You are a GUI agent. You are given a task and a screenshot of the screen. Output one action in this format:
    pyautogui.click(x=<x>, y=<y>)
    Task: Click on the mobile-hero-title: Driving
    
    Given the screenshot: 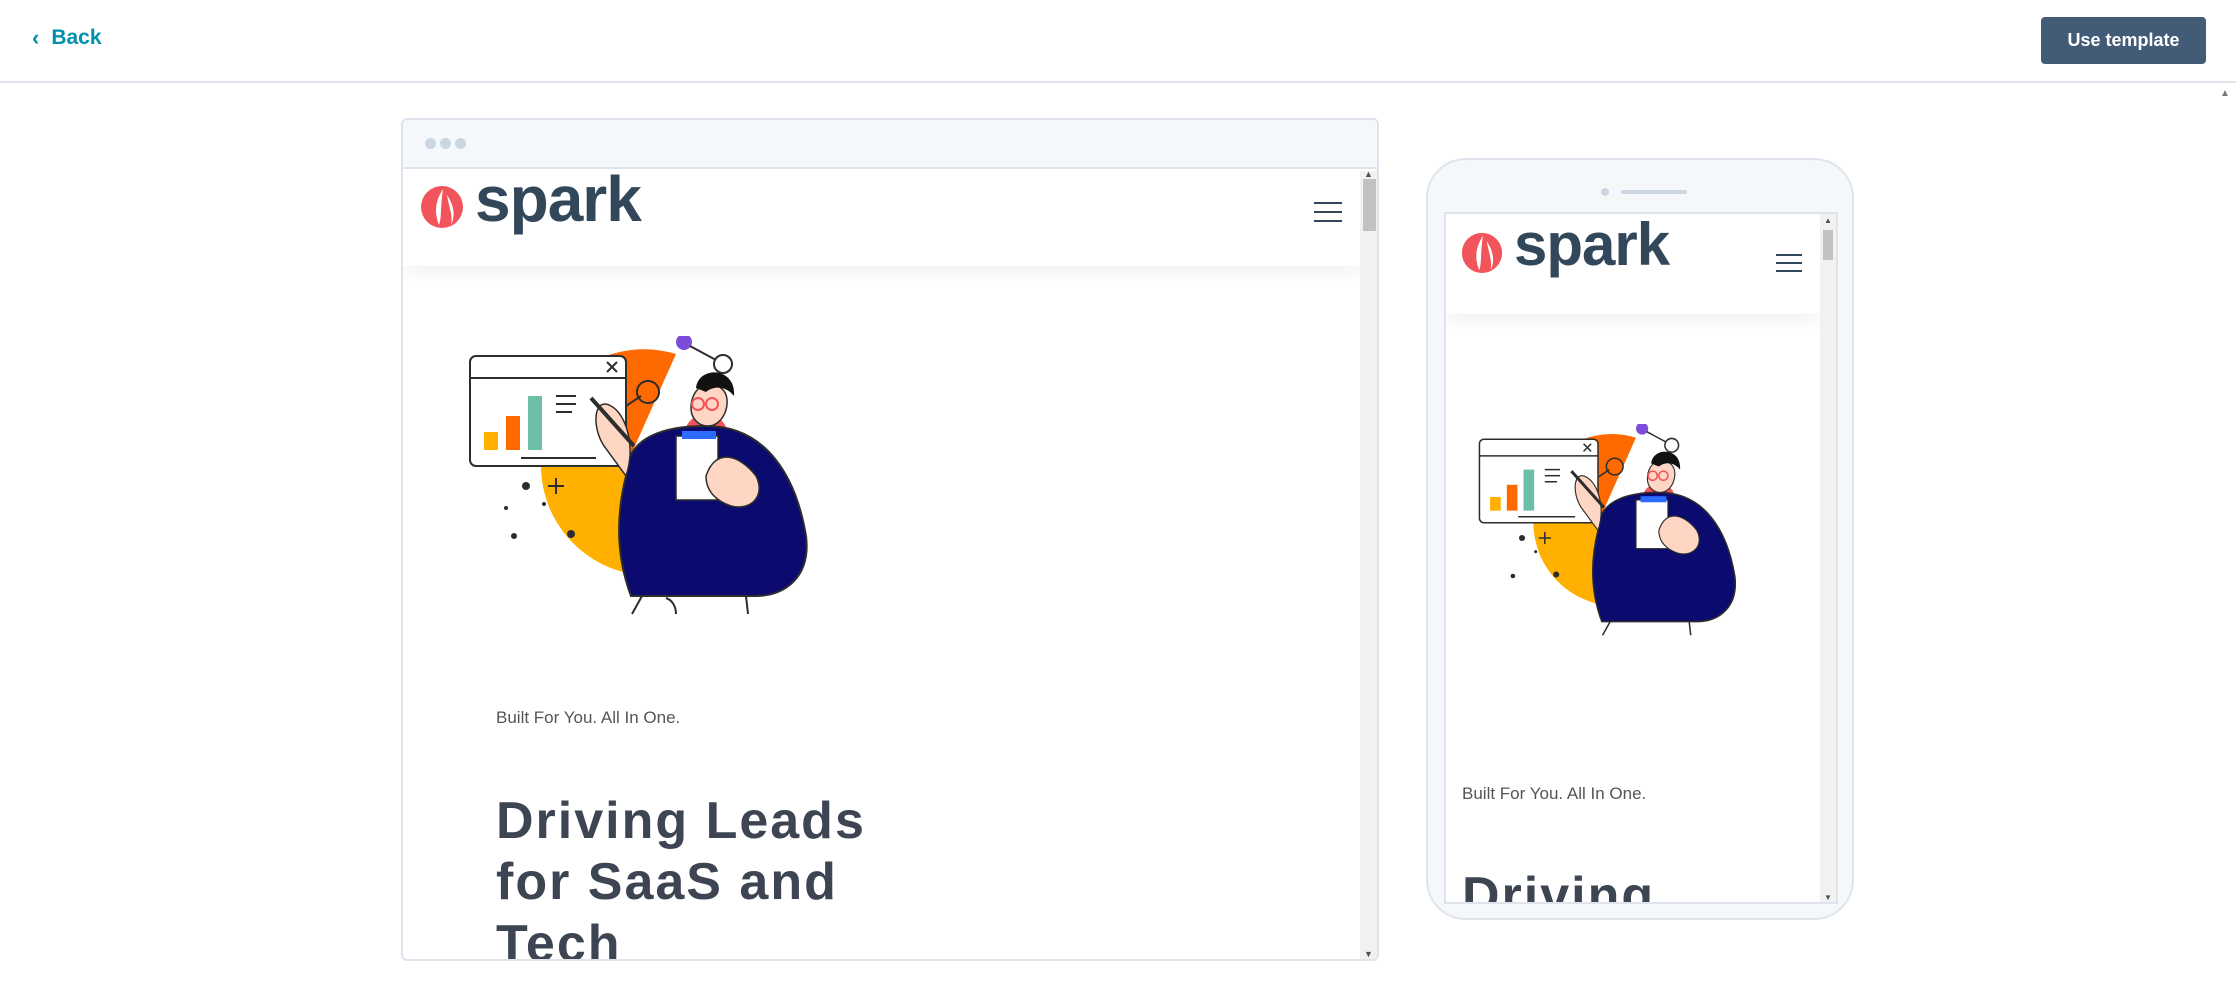 What is the action you would take?
    pyautogui.click(x=1559, y=885)
    